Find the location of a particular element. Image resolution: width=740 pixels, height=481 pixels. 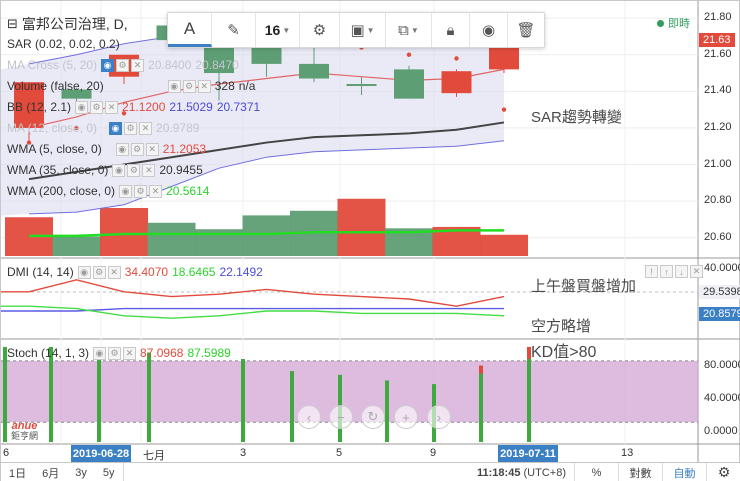

range-5y-button: 5y is located at coordinates (109, 472).